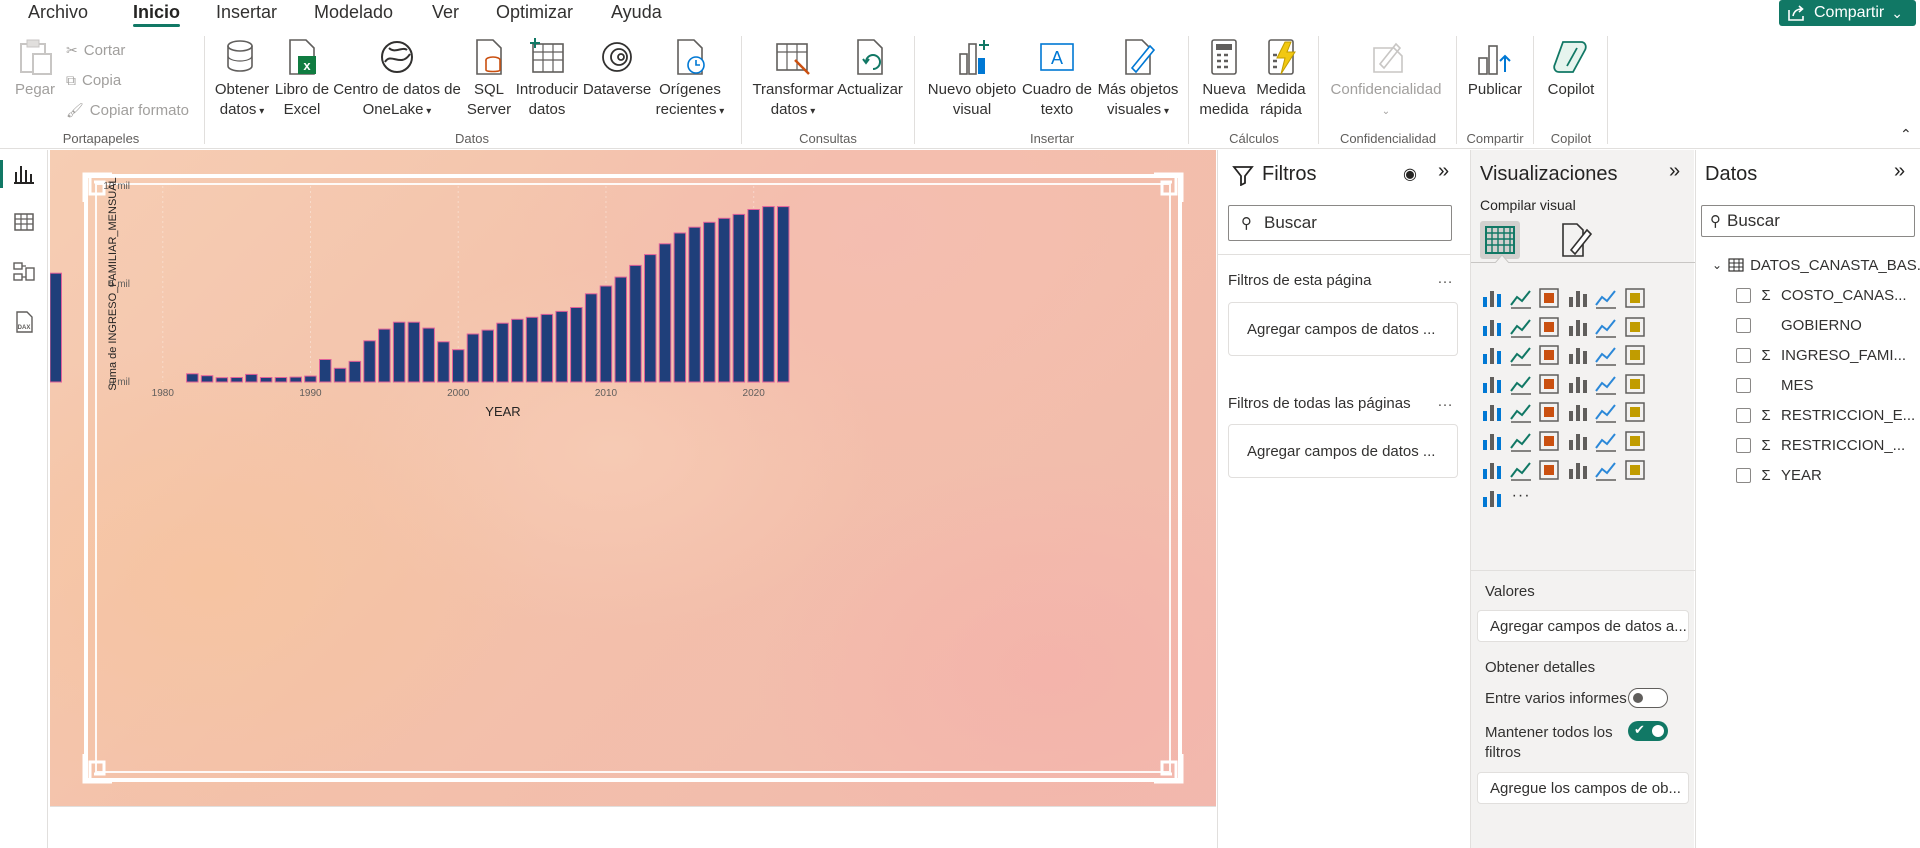  What do you see at coordinates (1828, 325) in the screenshot?
I see `field-row: GOBIERNO` at bounding box center [1828, 325].